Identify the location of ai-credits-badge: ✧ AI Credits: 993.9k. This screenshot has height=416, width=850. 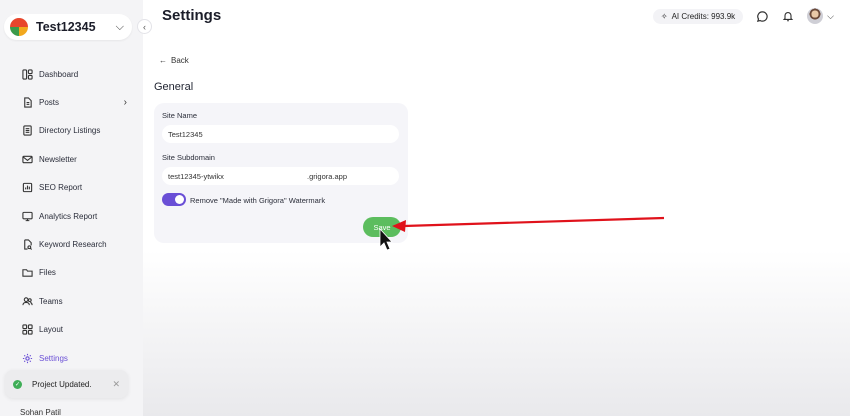
(698, 16).